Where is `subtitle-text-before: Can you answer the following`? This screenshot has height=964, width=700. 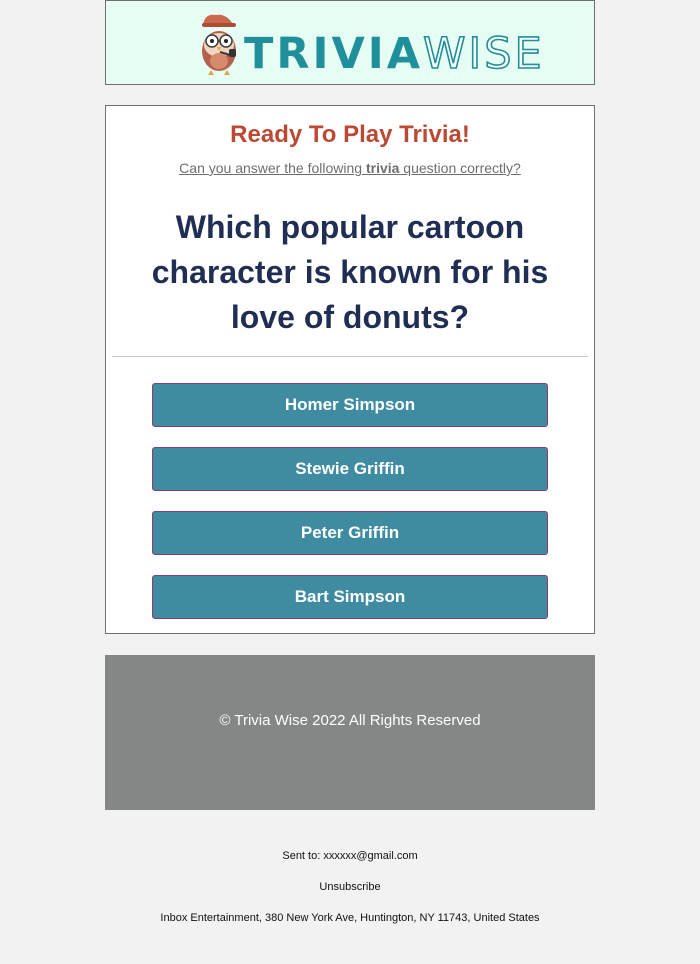
subtitle-text-before: Can you answer the following is located at coordinates (272, 168).